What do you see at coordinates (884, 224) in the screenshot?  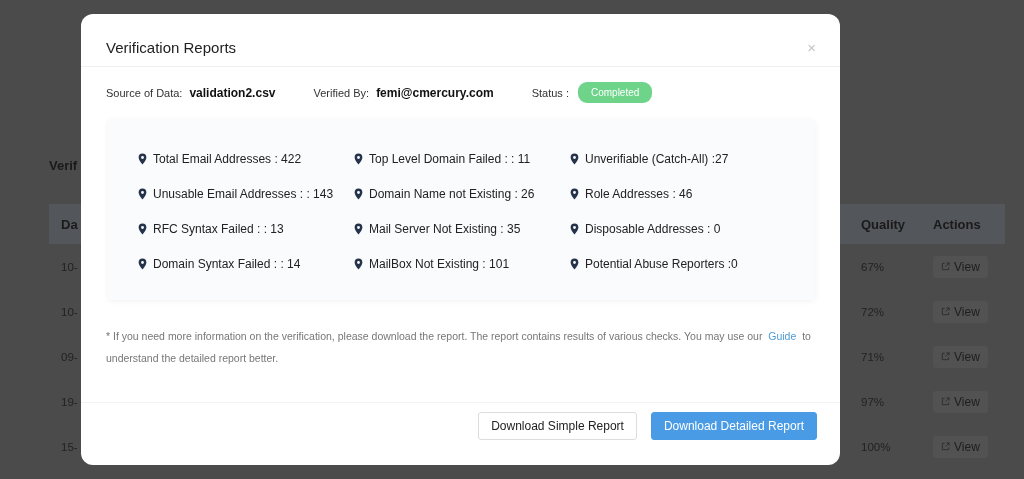 I see `column-header: Quality` at bounding box center [884, 224].